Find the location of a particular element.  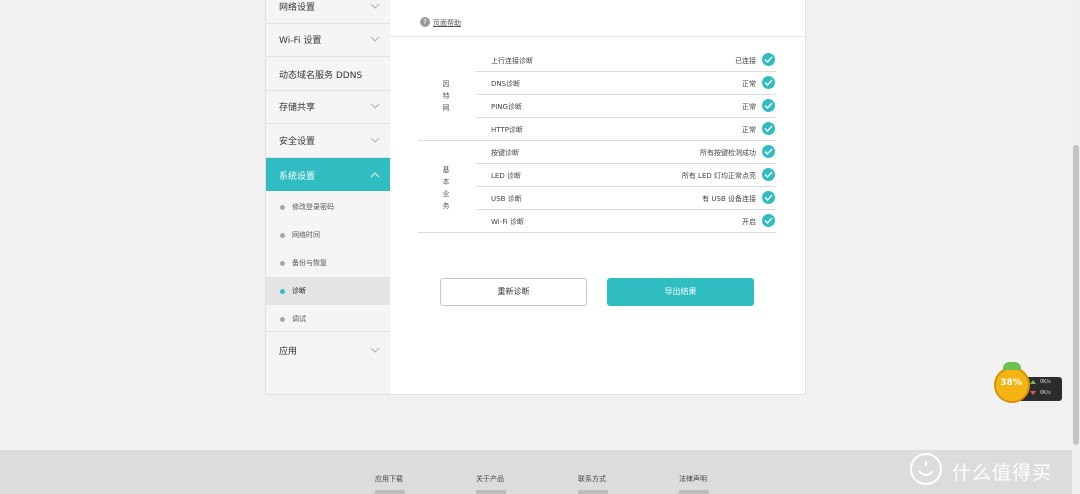

speed-widget: 38% 0K/s 0K/s is located at coordinates (1028, 384).